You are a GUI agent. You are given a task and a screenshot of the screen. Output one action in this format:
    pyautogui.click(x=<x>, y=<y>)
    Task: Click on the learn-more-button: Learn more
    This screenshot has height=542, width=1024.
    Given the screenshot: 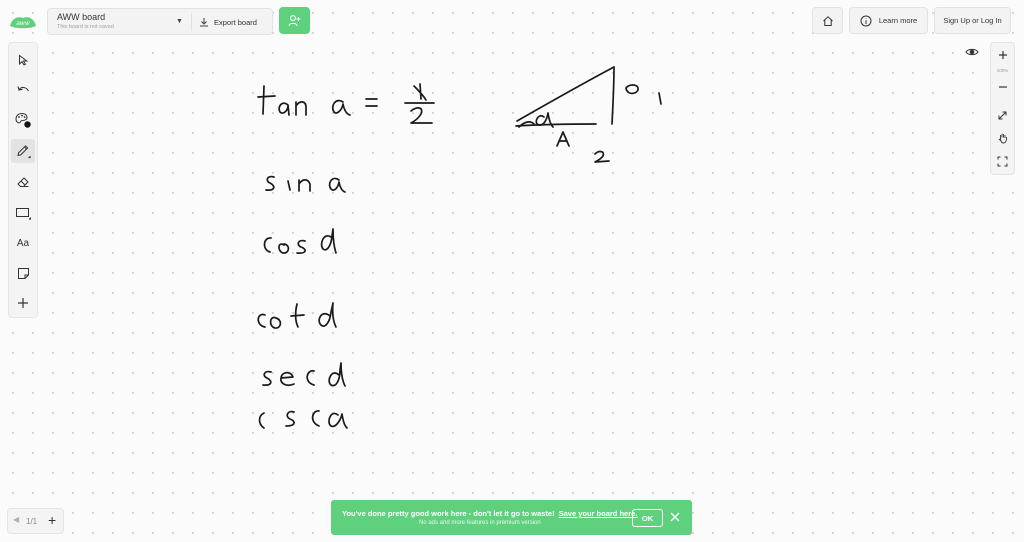 What is the action you would take?
    pyautogui.click(x=888, y=20)
    